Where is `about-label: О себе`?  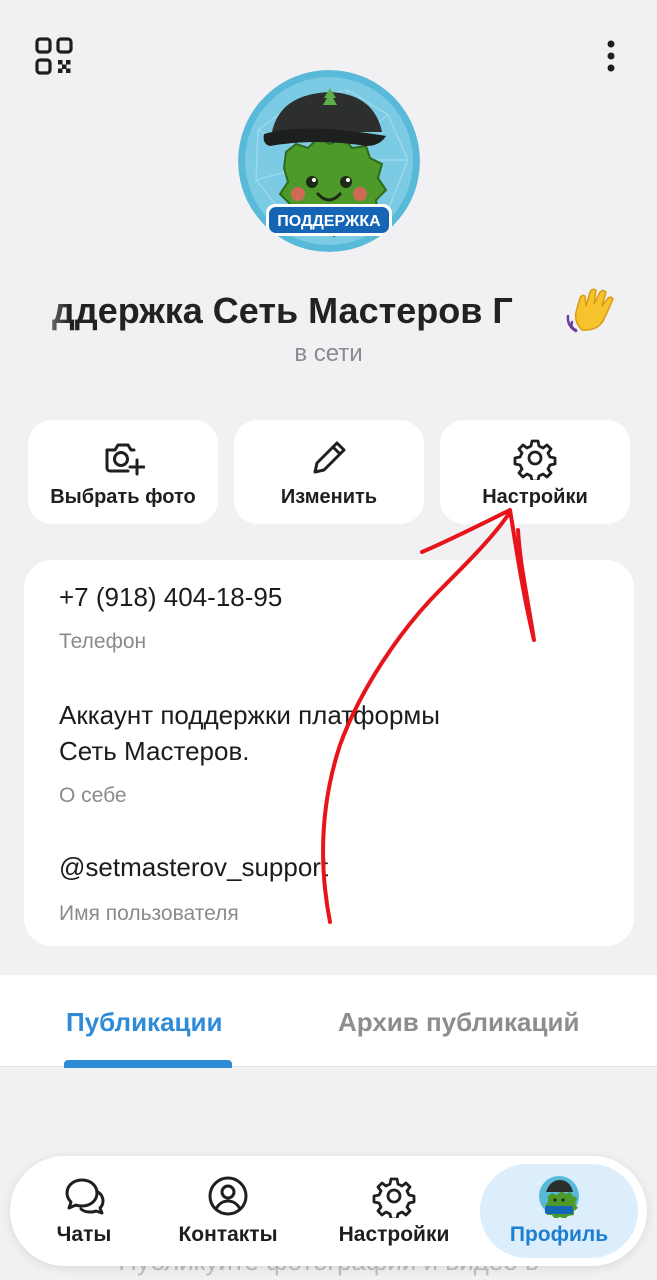
about-label: О себе is located at coordinates (93, 795).